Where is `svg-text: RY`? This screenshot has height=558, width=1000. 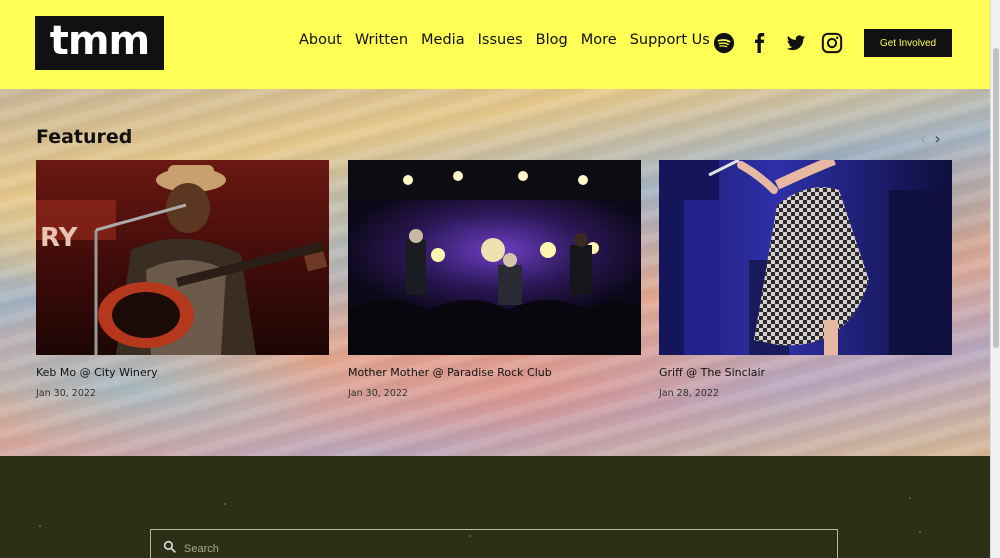 svg-text: RY is located at coordinates (59, 238).